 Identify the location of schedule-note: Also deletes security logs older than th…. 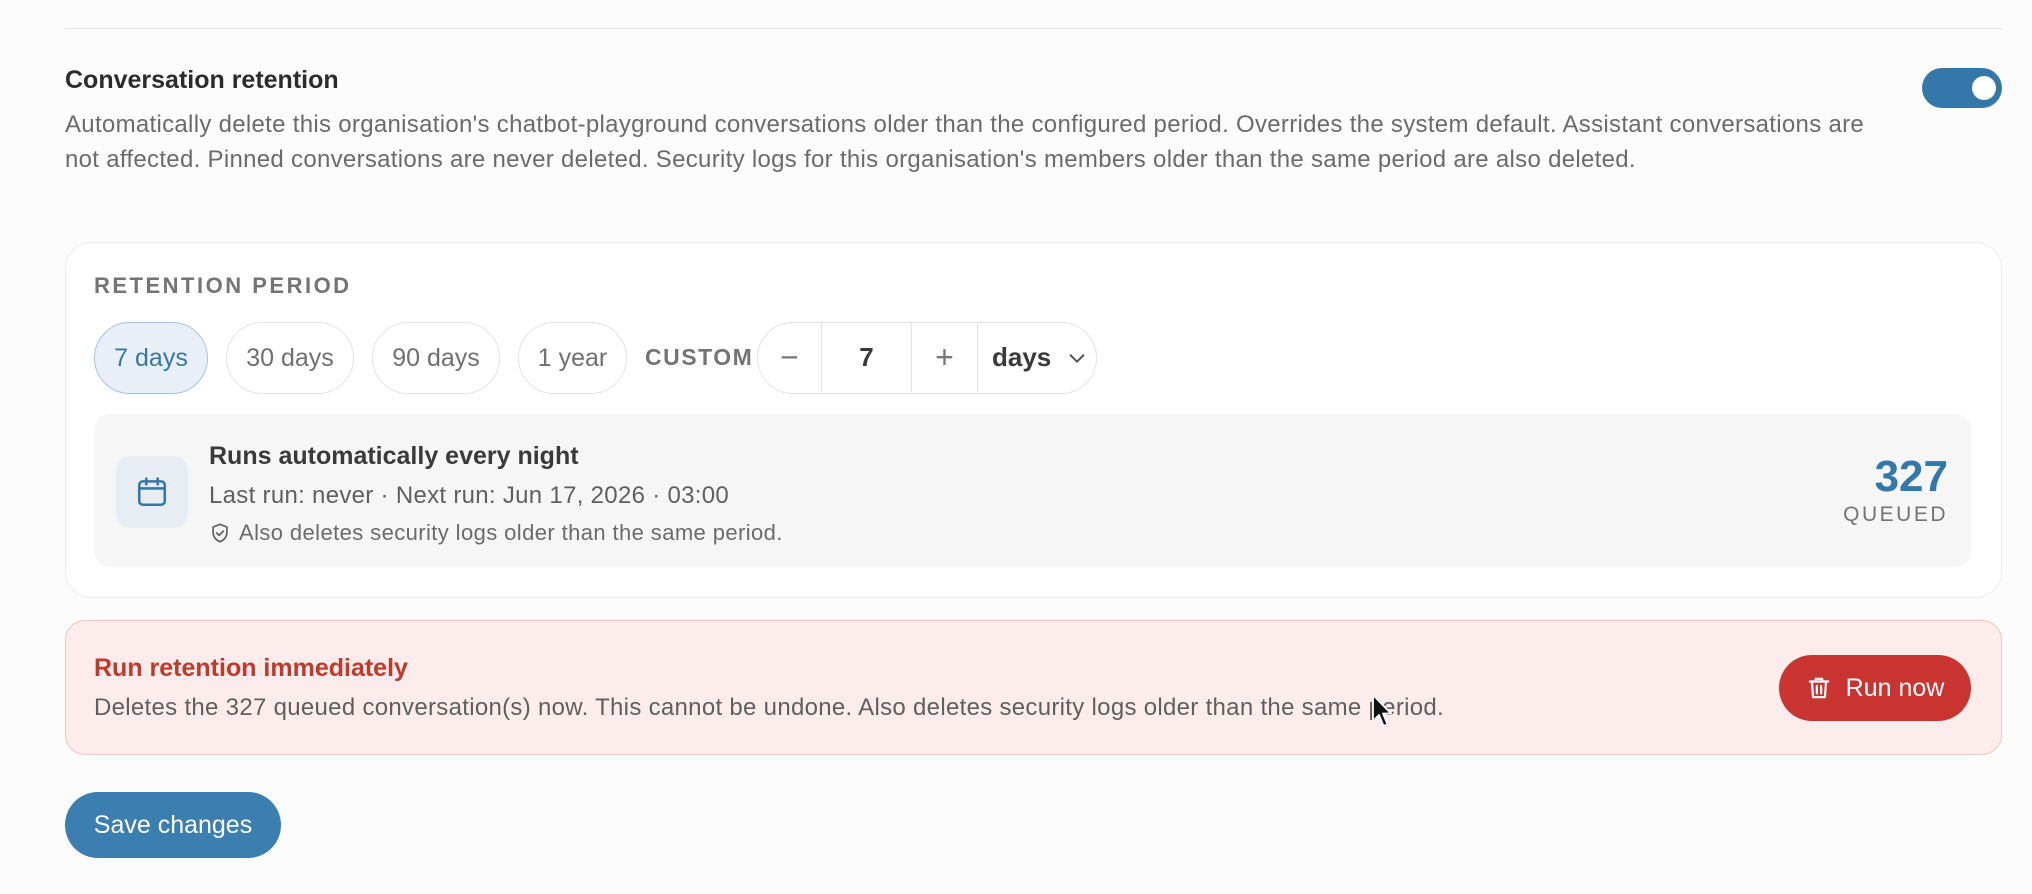
(496, 533).